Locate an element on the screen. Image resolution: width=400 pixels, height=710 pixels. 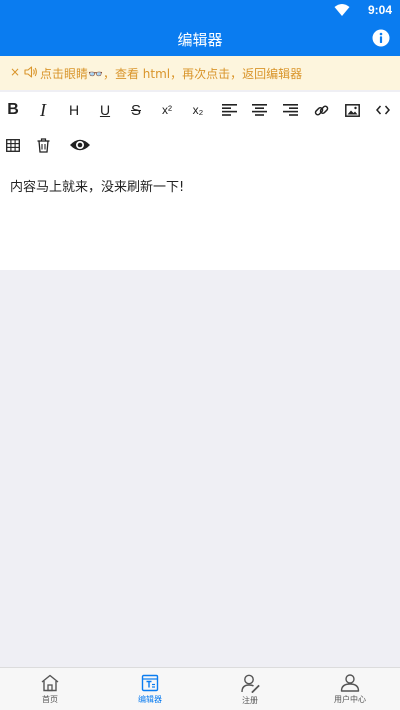
underline-button: U is located at coordinates (105, 110).